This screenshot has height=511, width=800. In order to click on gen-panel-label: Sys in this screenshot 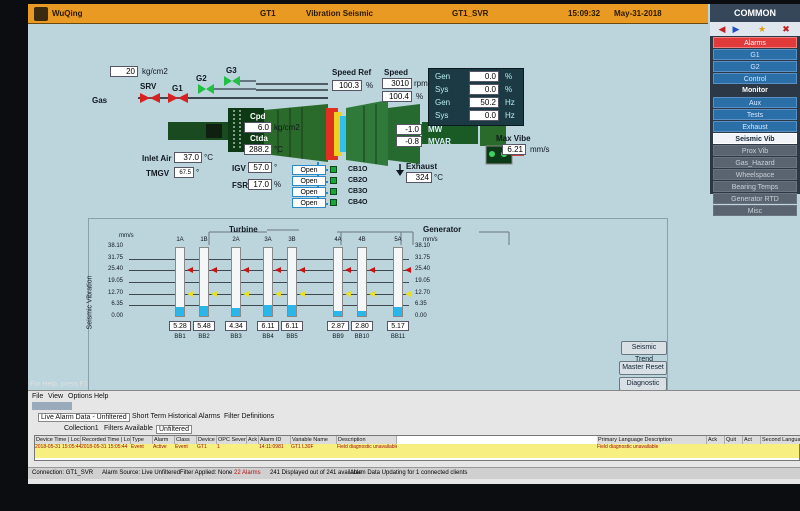, I will do `click(442, 115)`.